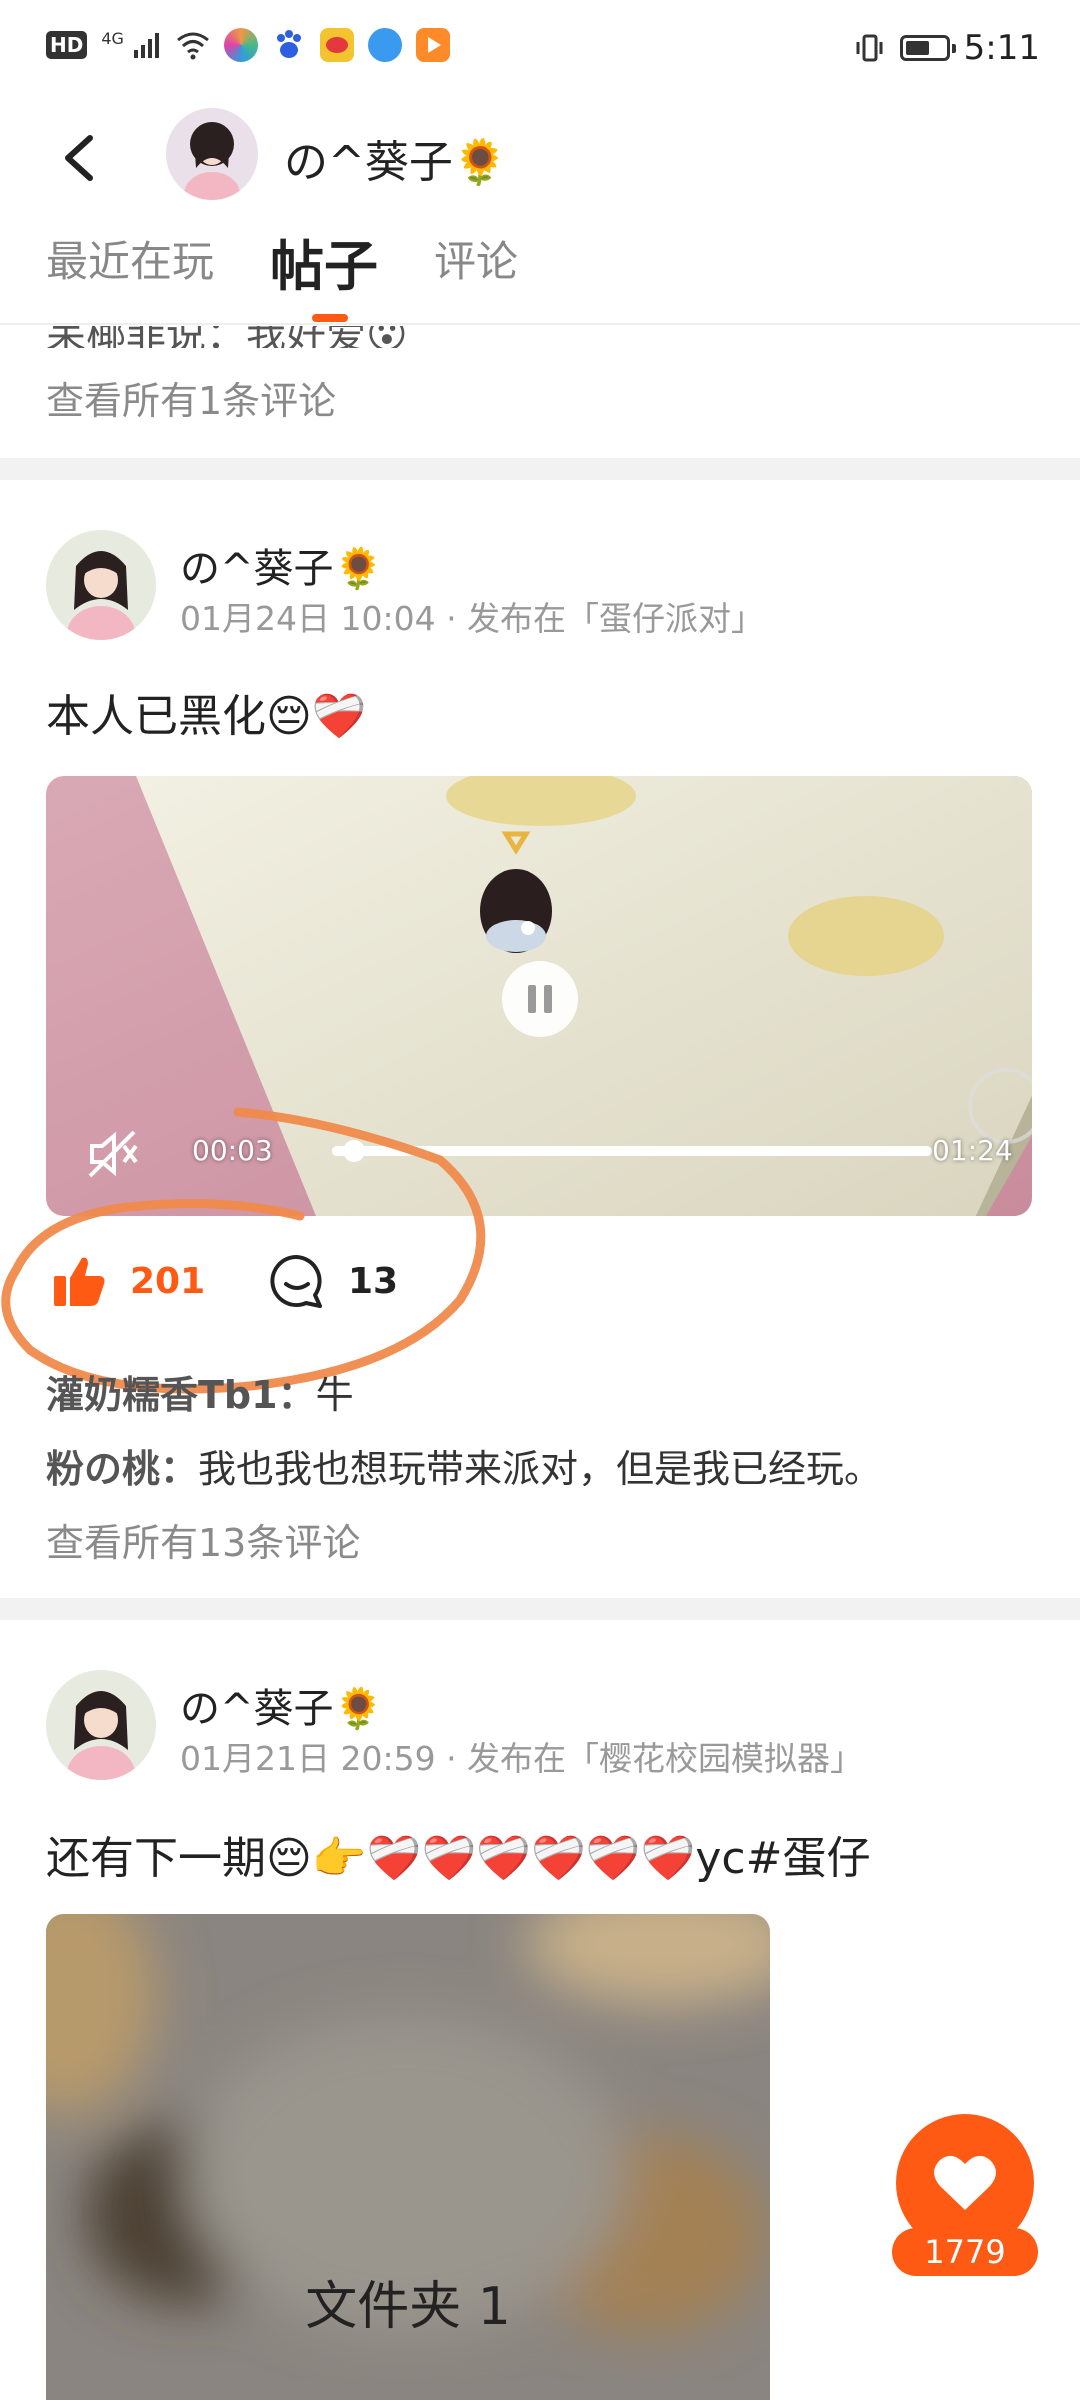 The height and width of the screenshot is (2400, 1080). What do you see at coordinates (240, 45) in the screenshot?
I see `app-icon-colorwheel` at bounding box center [240, 45].